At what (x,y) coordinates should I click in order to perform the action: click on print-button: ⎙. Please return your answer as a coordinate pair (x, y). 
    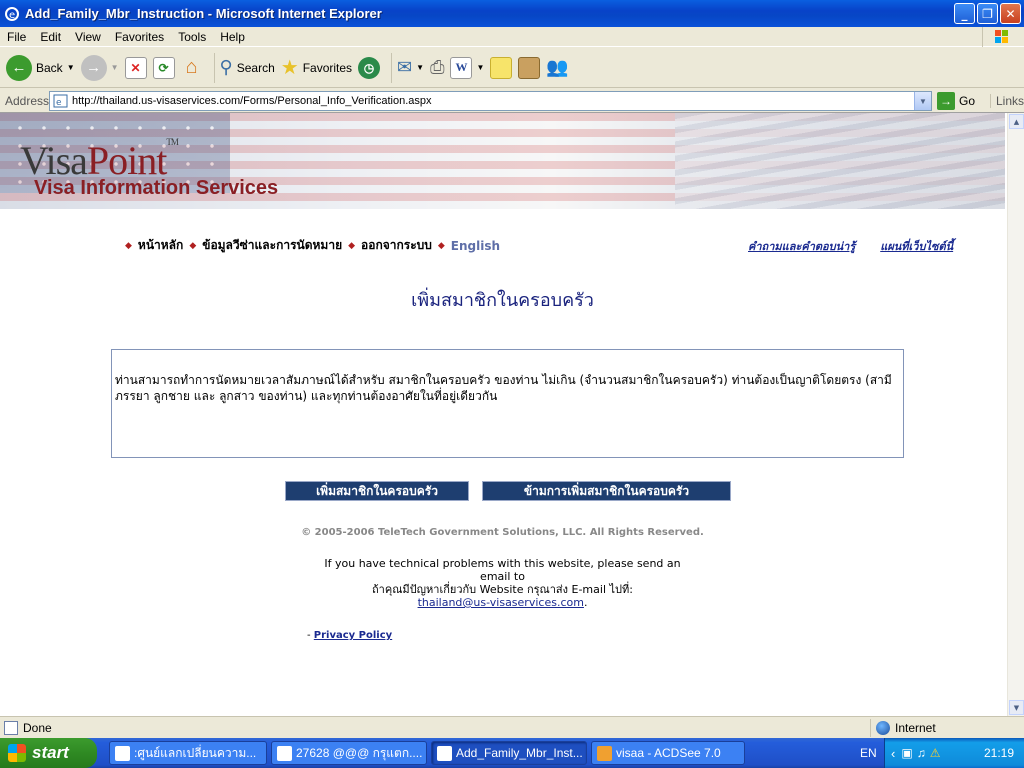
    Looking at the image, I should click on (437, 68).